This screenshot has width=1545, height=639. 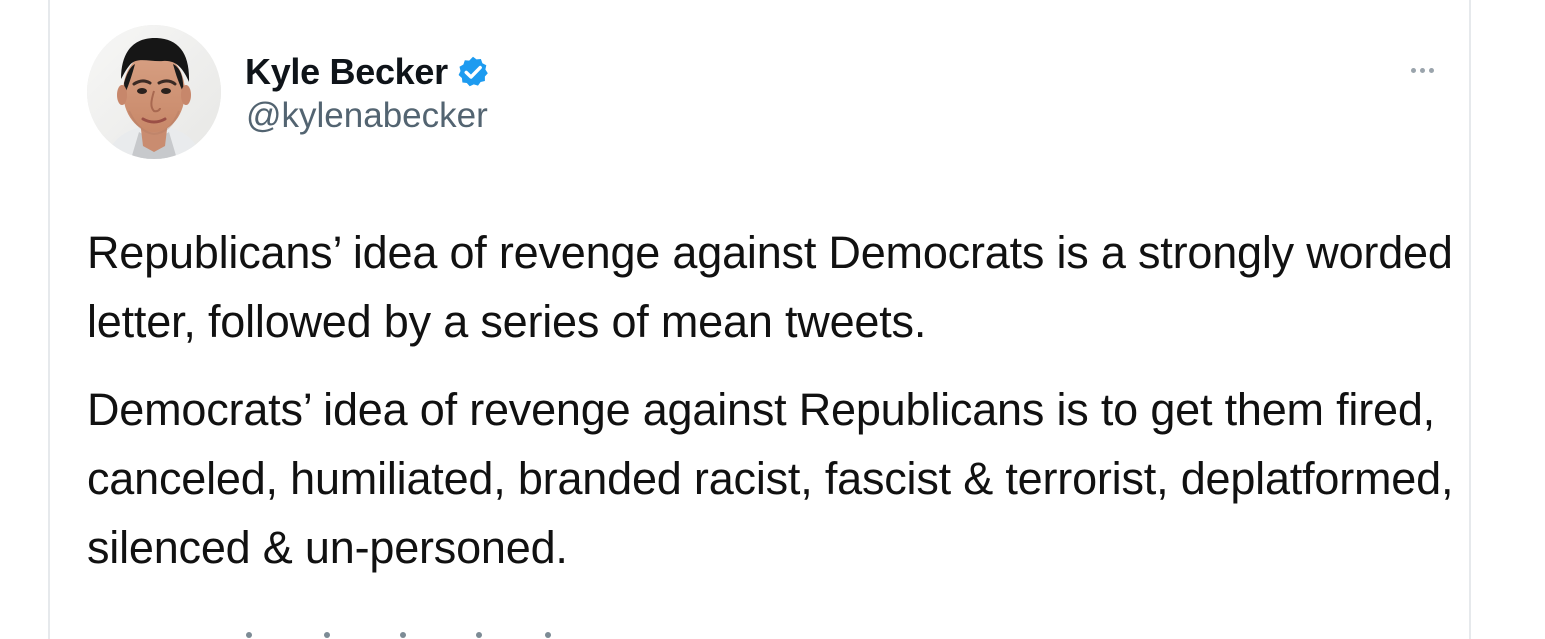 I want to click on more-options-button, so click(x=1422, y=70).